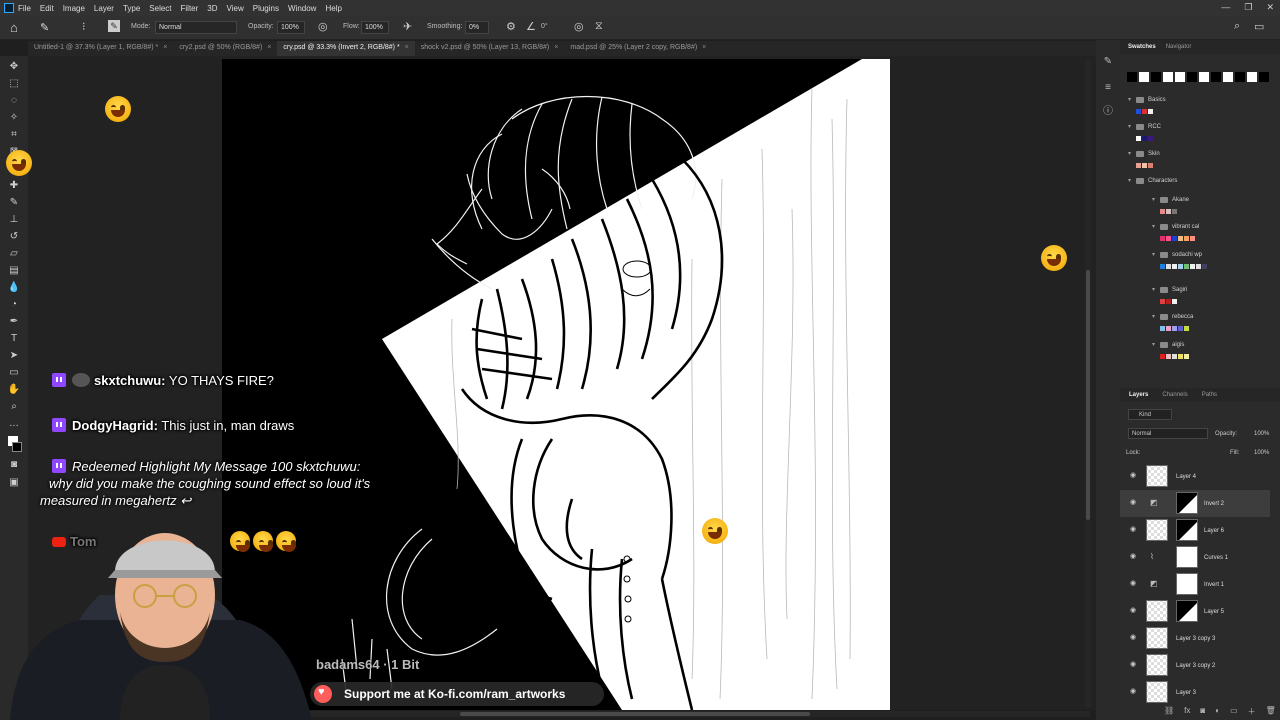  What do you see at coordinates (1186, 693) in the screenshot?
I see `layer-name: Layer 3` at bounding box center [1186, 693].